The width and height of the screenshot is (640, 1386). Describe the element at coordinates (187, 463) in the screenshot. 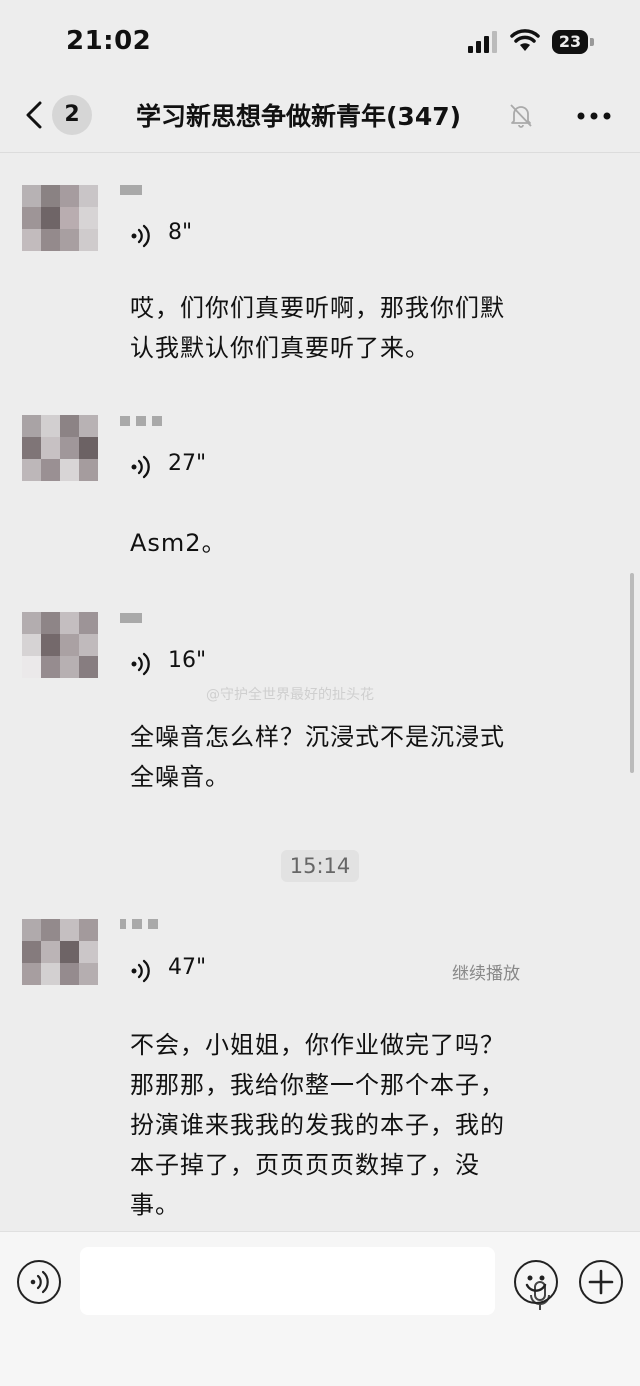

I see `voice-duration: 27"` at that location.